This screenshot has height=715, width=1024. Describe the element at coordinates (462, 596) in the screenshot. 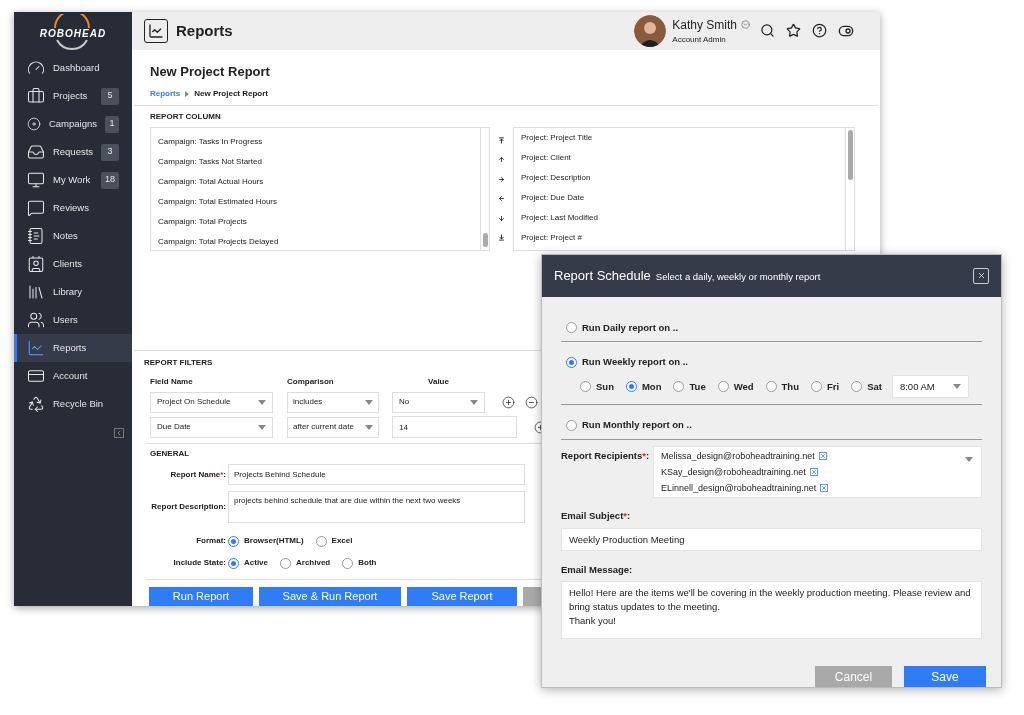

I see `action-button: Save Report` at that location.